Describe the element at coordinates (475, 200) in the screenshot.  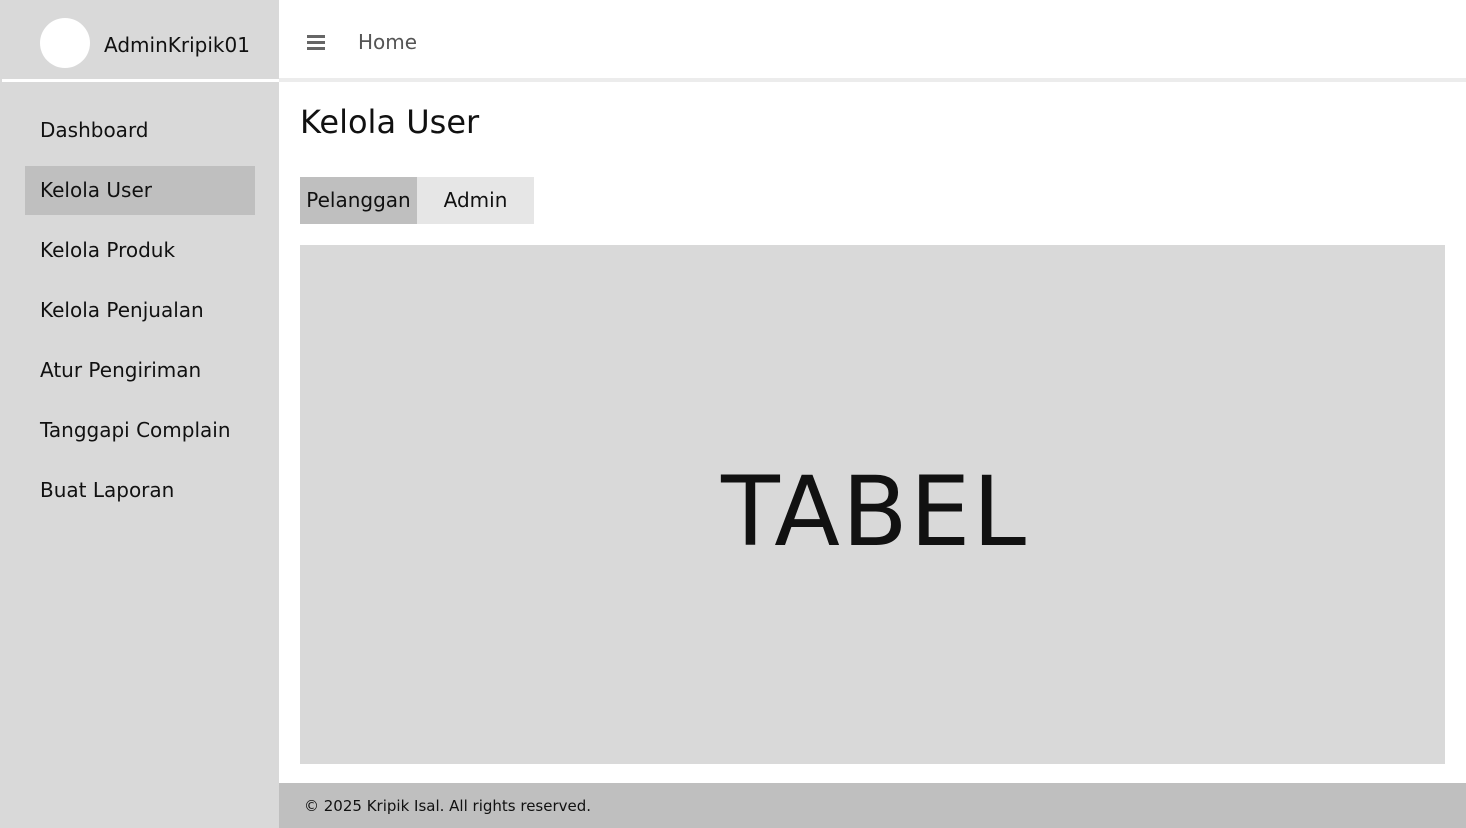
I see `tab-admin: Admin` at that location.